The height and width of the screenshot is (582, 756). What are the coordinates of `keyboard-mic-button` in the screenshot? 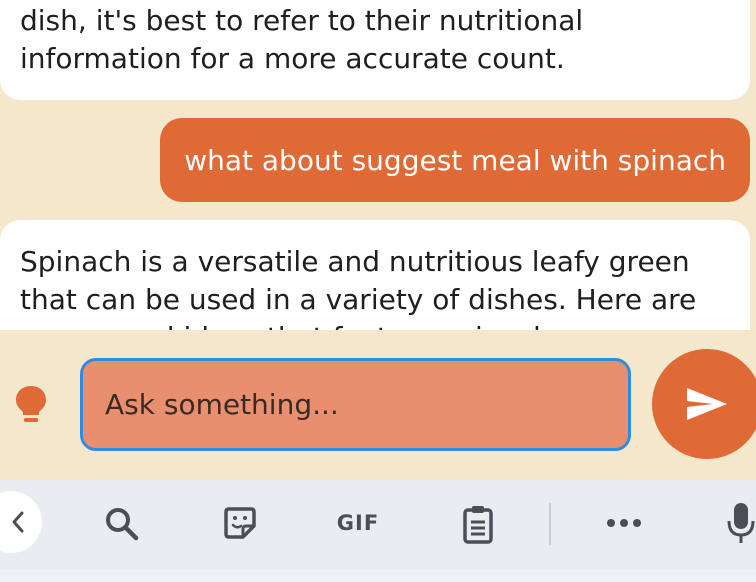 It's located at (741, 523).